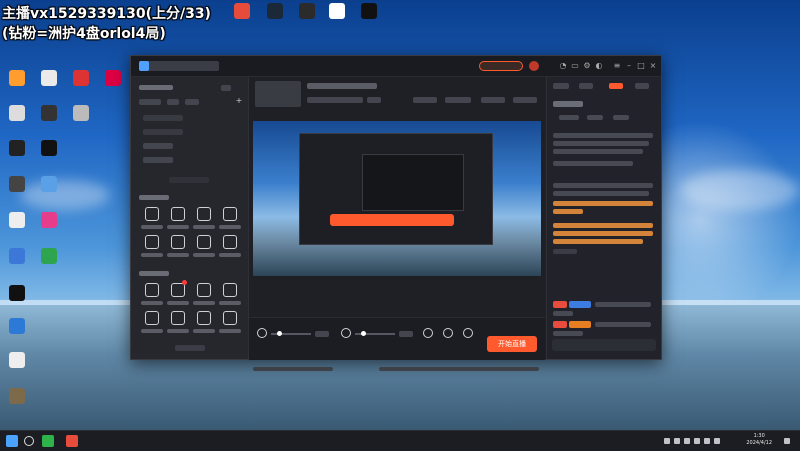 The width and height of the screenshot is (800, 451). Describe the element at coordinates (565, 251) in the screenshot. I see `chat-message-link` at that location.